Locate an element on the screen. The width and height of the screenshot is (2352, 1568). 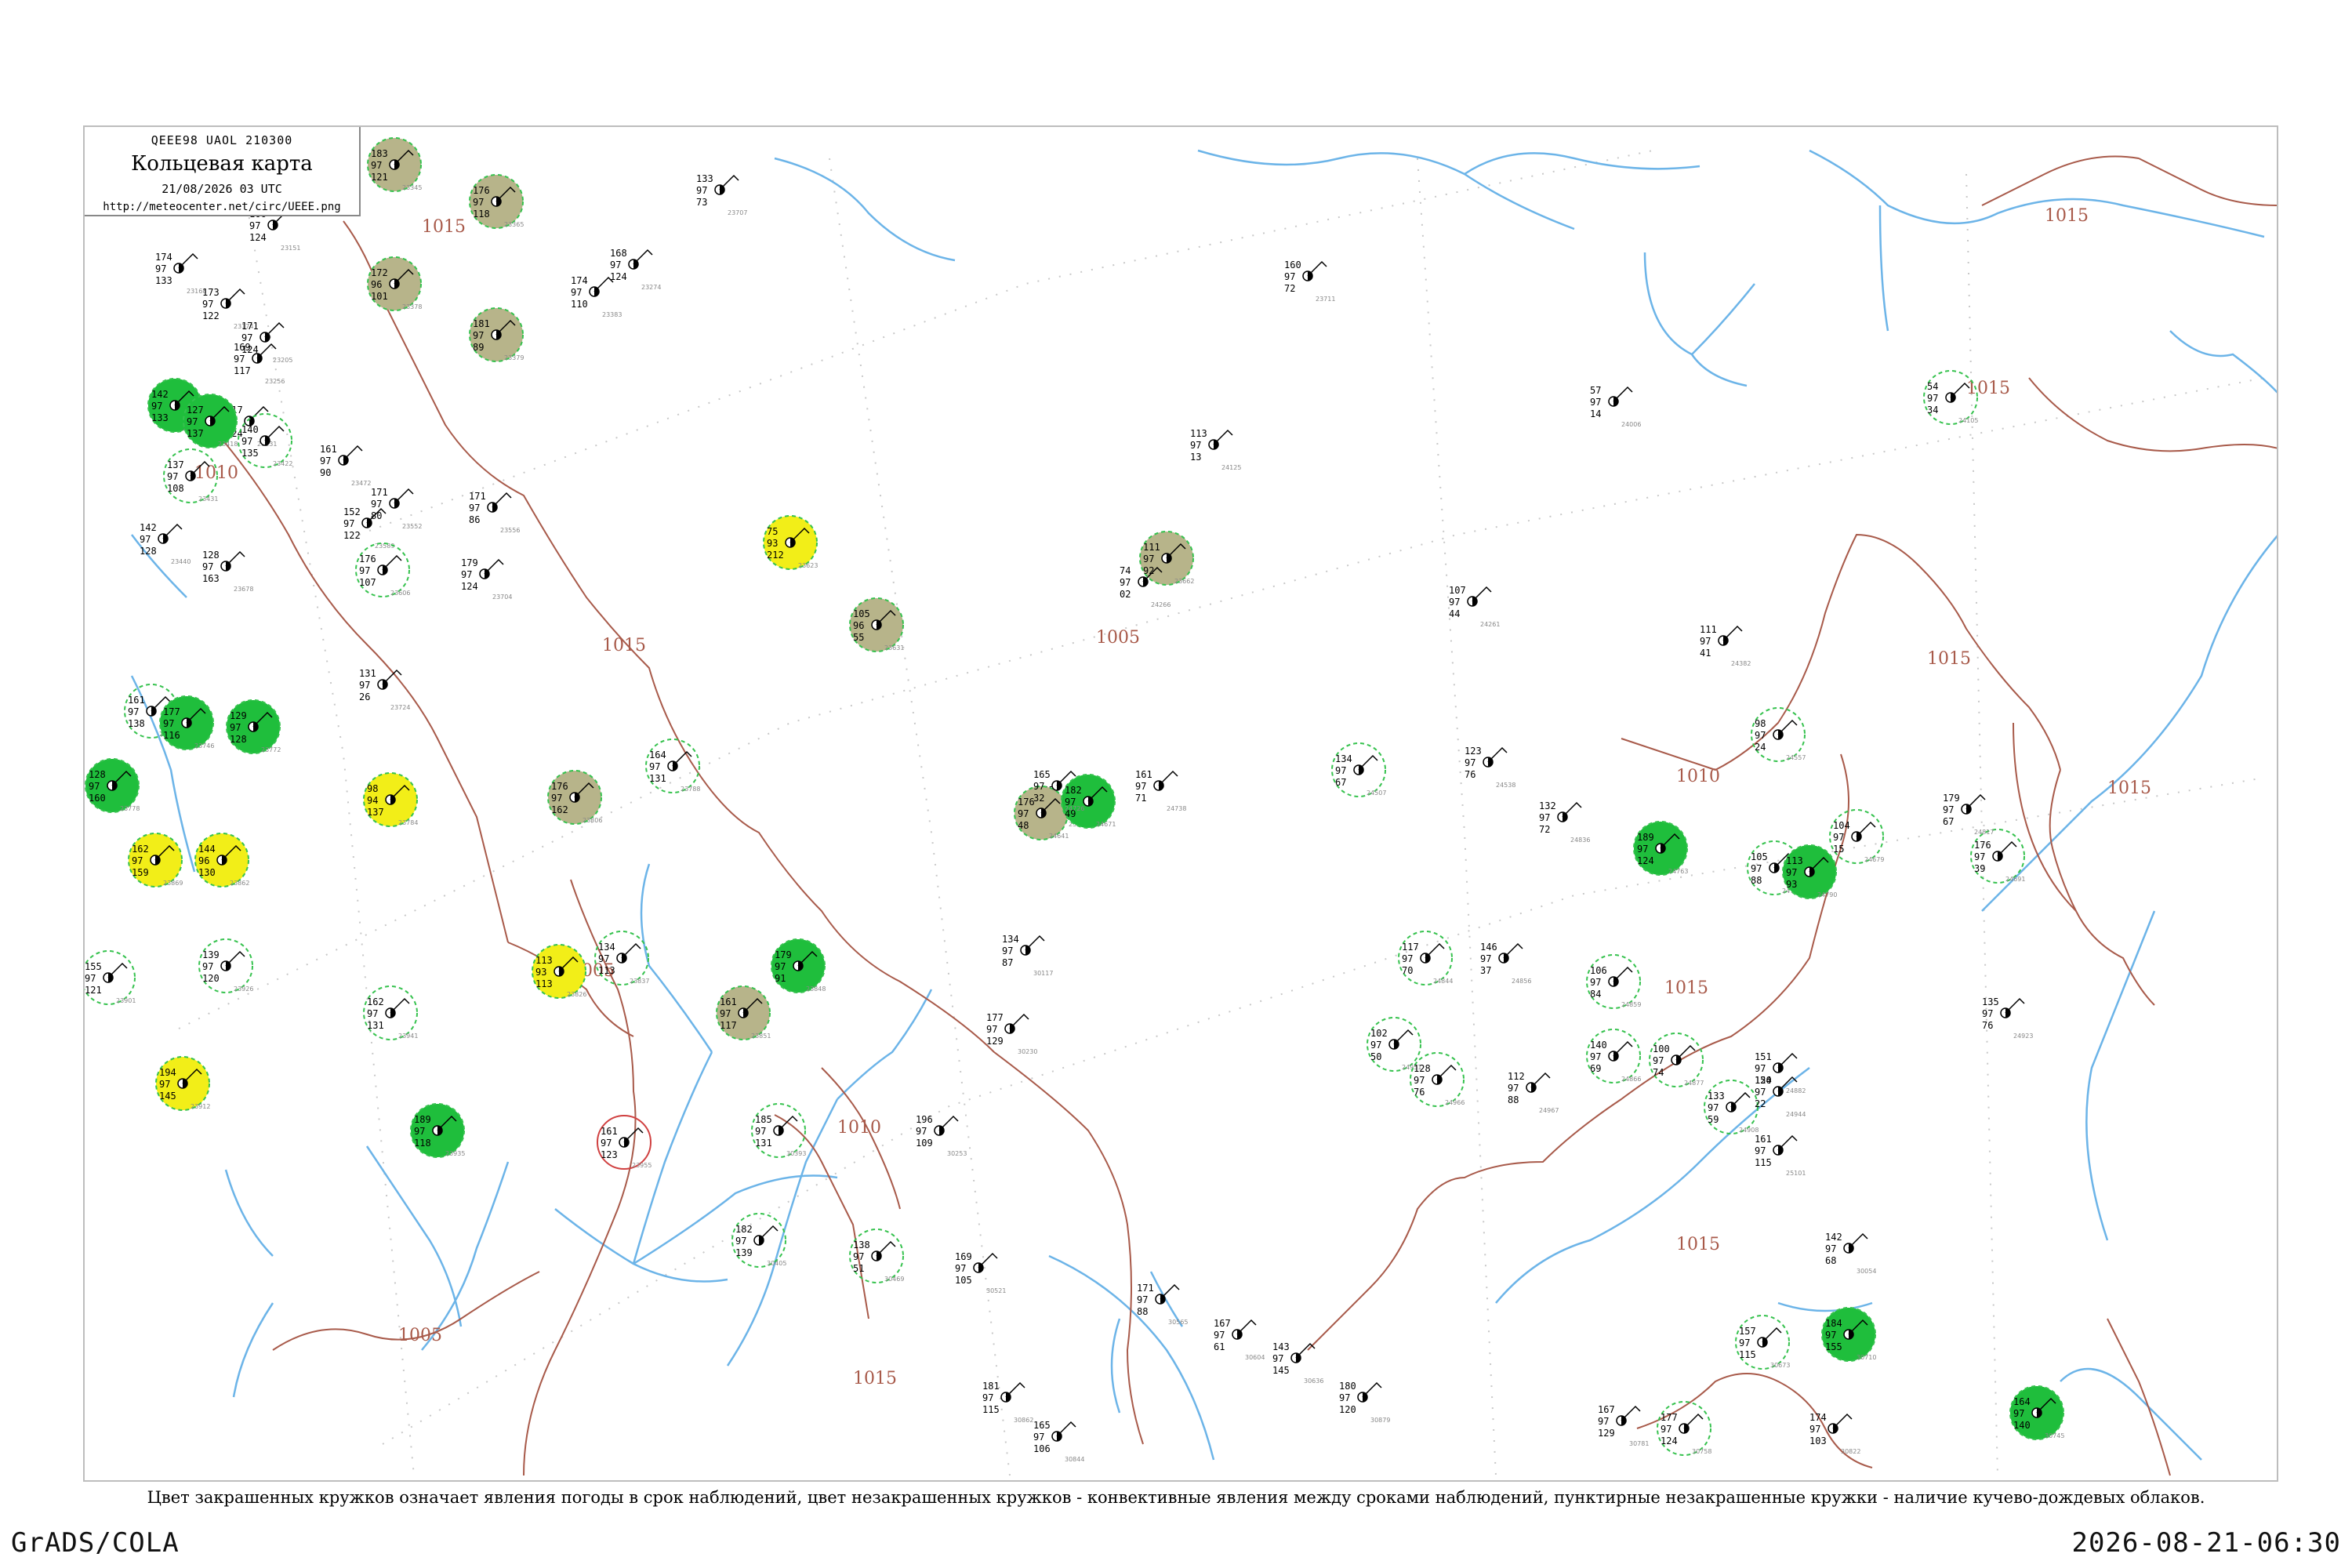
station-plot: 17697162 23806 is located at coordinates (574, 797).